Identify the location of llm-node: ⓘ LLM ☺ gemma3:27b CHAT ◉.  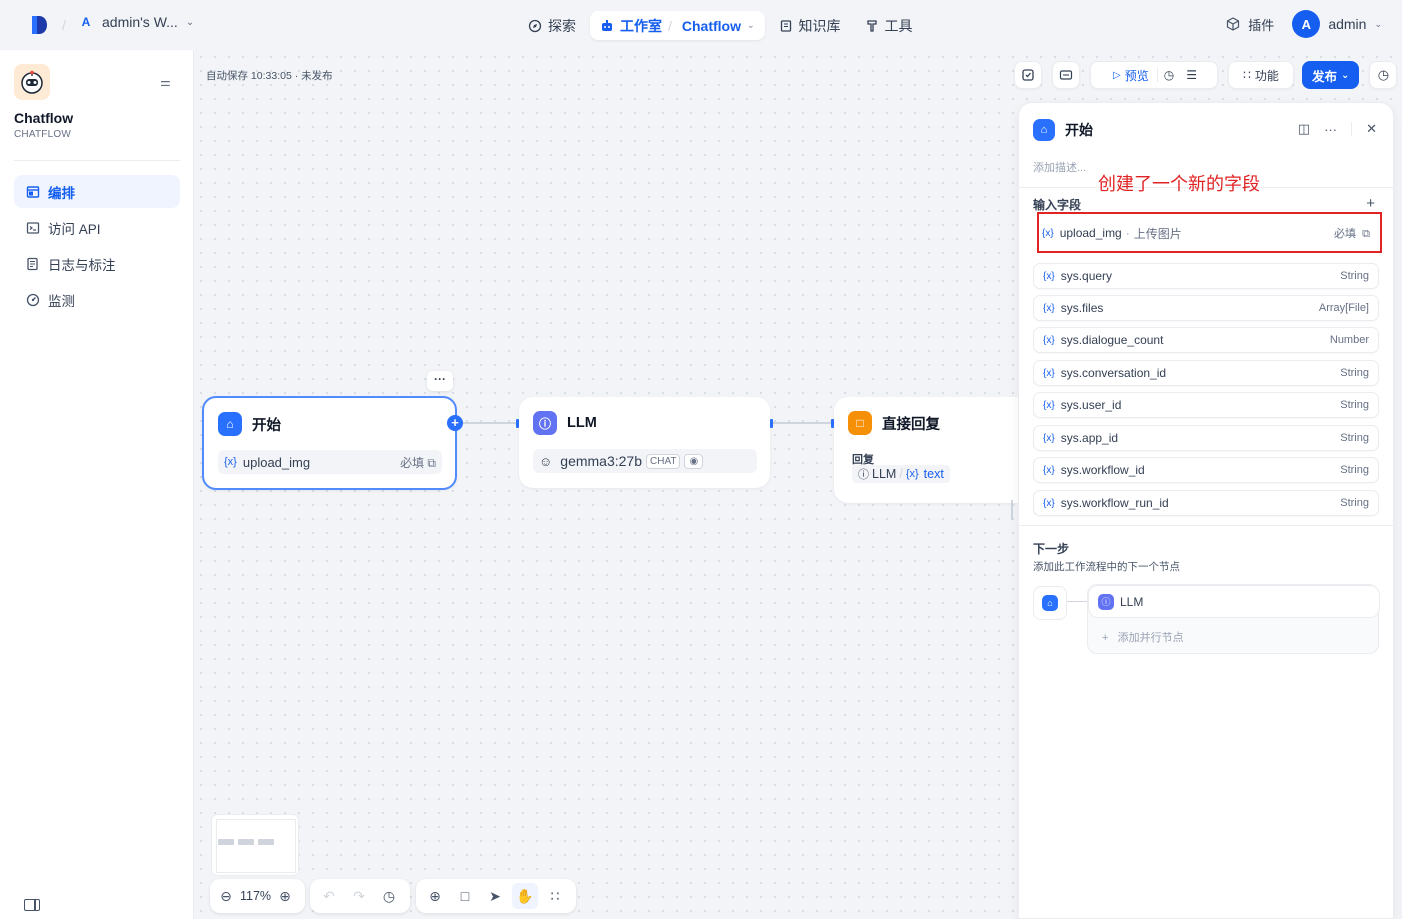
(644, 442).